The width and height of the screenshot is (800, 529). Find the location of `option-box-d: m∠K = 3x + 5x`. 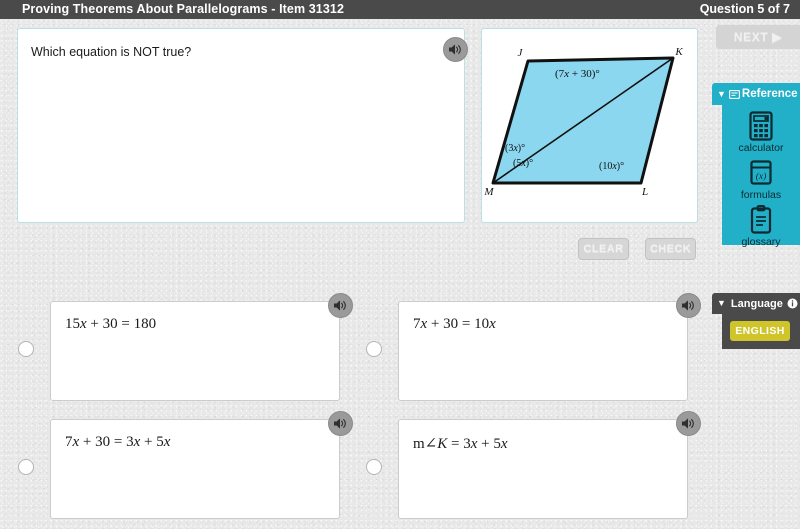

option-box-d: m∠K = 3x + 5x is located at coordinates (543, 469).